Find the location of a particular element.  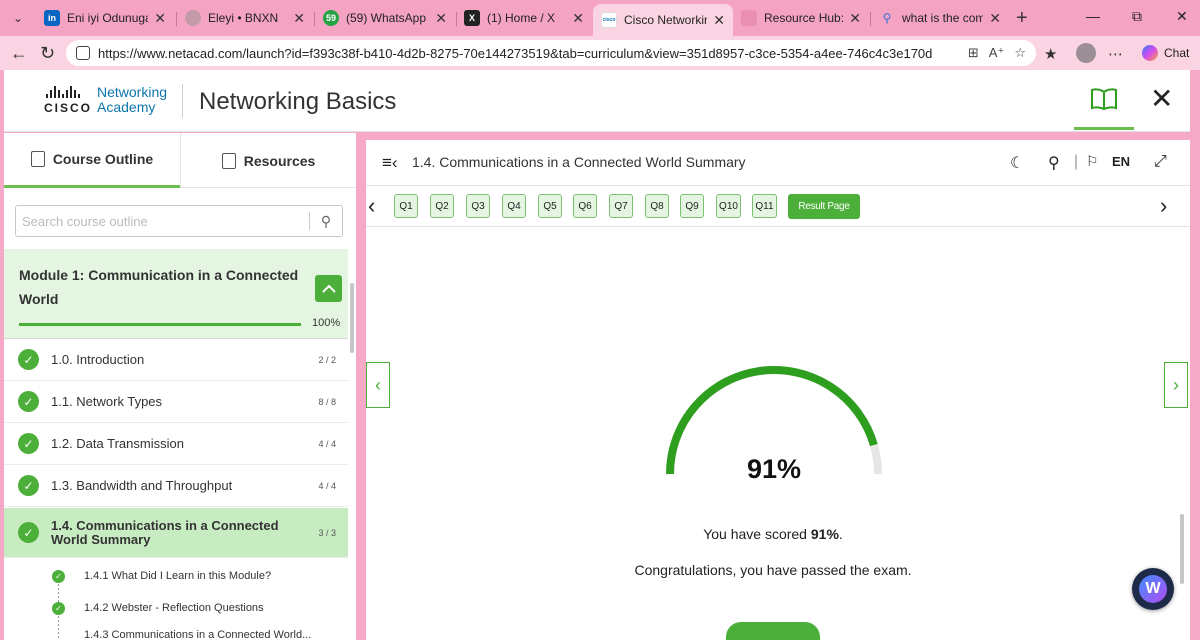

read-aloud-icon: A⁺ is located at coordinates (997, 53).